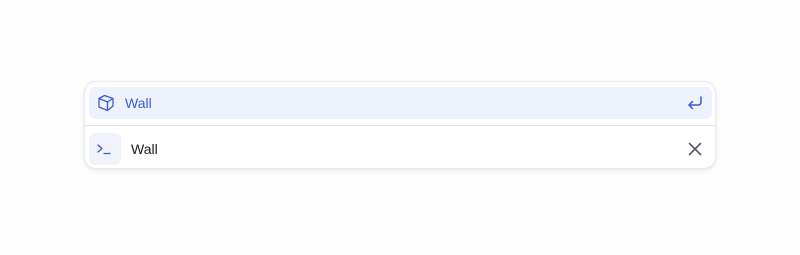 This screenshot has width=800, height=255. I want to click on close-icon, so click(695, 149).